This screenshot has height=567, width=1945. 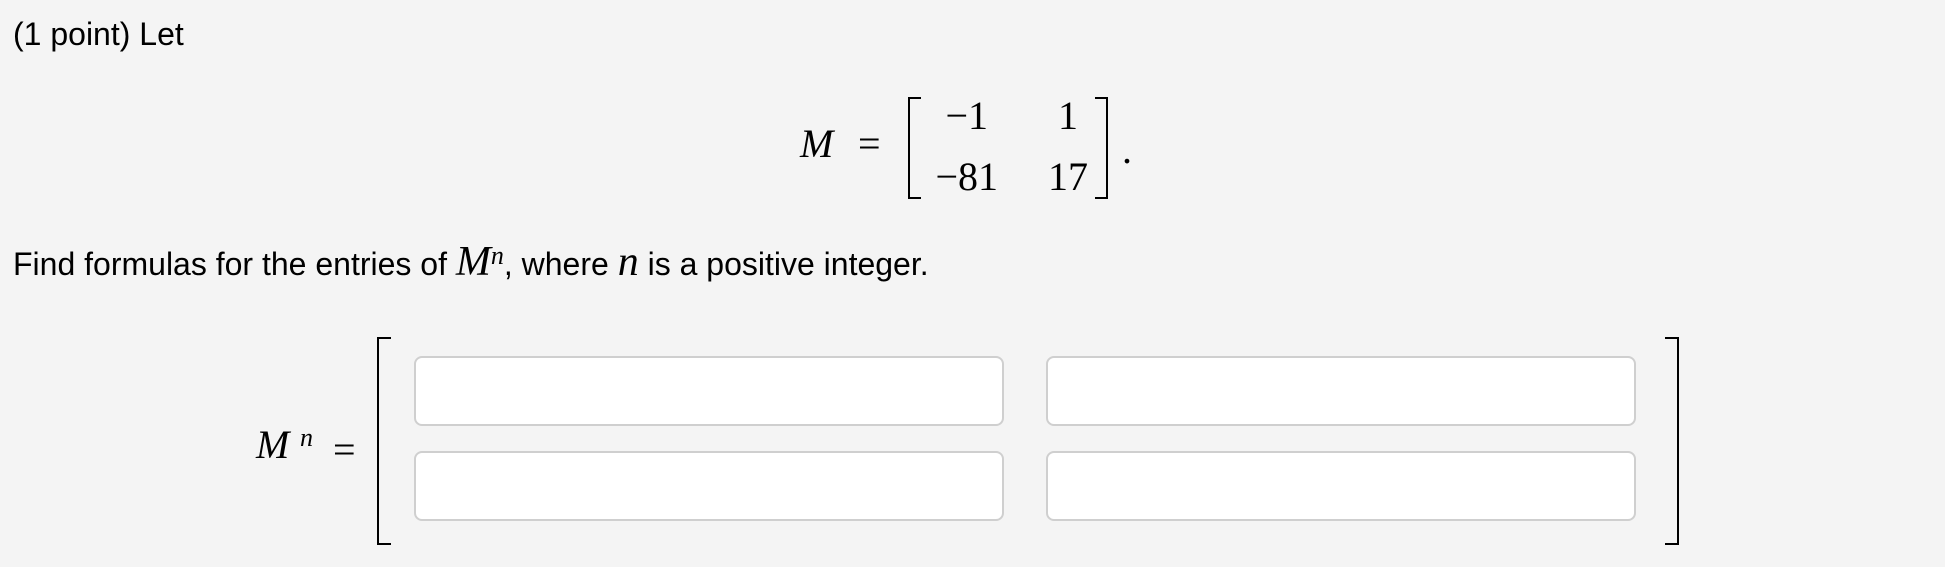 What do you see at coordinates (234, 264) in the screenshot?
I see `instruction-prefix: Find formulas for the entries of` at bounding box center [234, 264].